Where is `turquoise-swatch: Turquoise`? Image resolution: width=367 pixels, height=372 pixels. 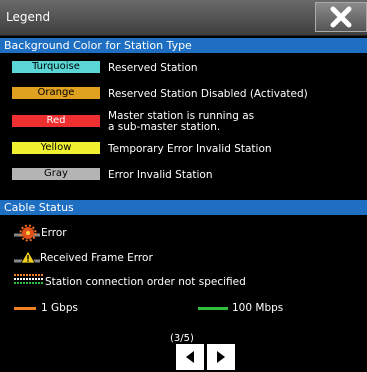
turquoise-swatch: Turquoise is located at coordinates (56, 67).